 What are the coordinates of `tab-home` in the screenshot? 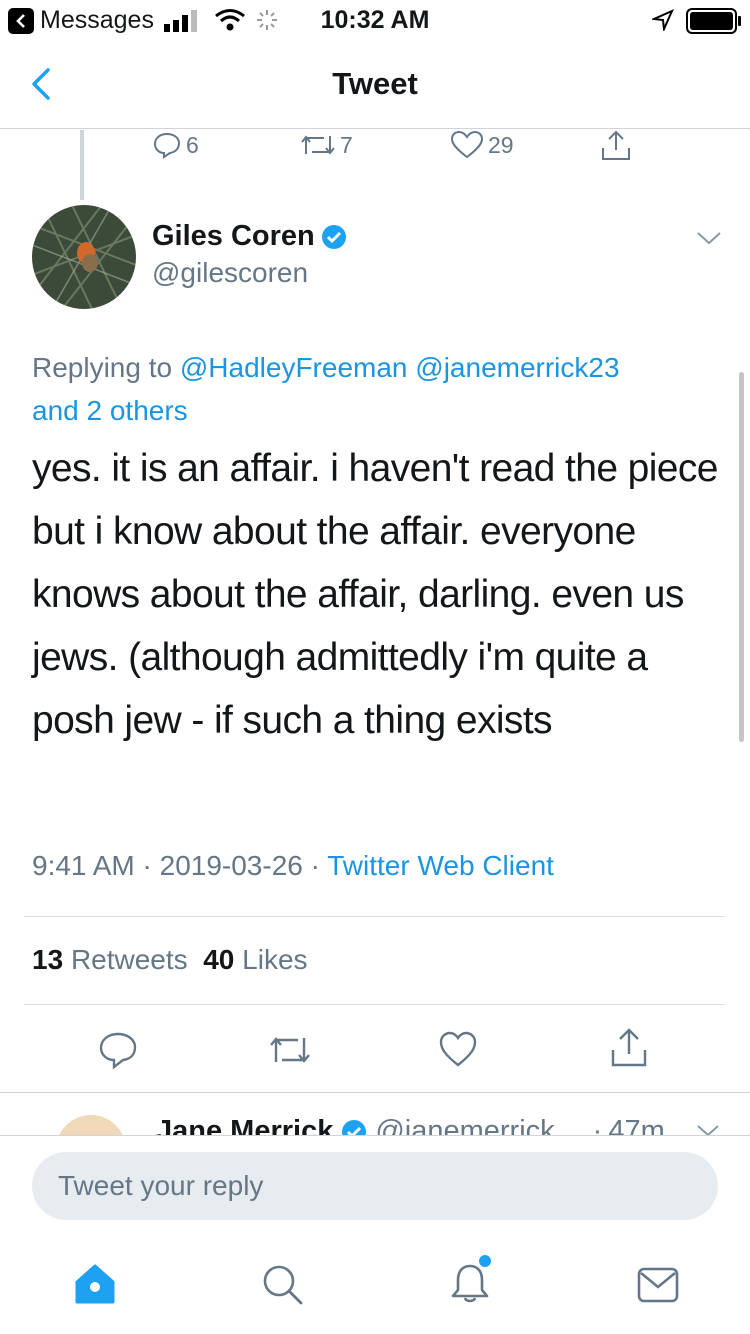 It's located at (95, 1286).